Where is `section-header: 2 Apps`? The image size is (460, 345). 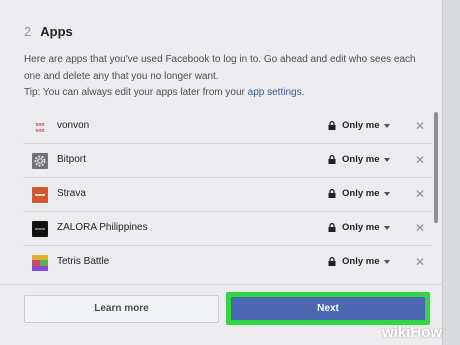
section-header: 2 Apps is located at coordinates (48, 31).